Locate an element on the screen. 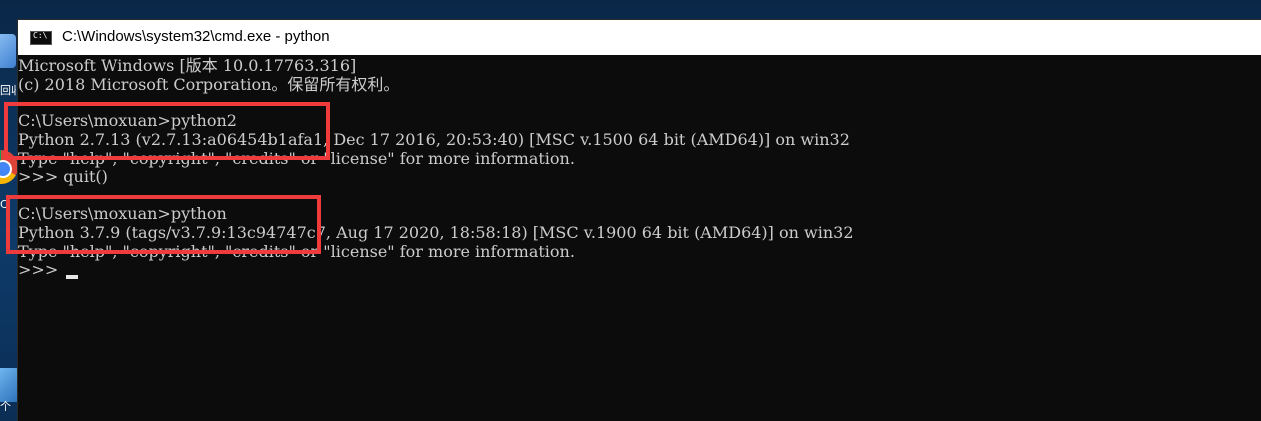 This screenshot has height=421, width=1261. title-bar: C:\Windows\system32\cmd.exe - python is located at coordinates (639, 37).